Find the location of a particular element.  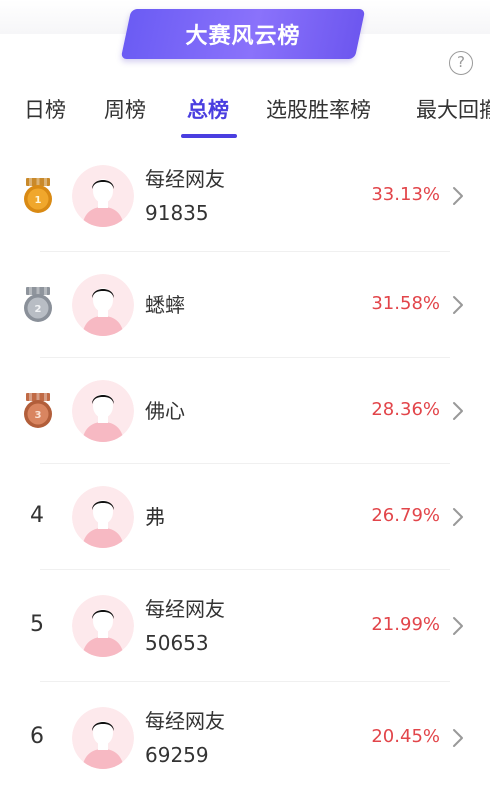

user-id: 50653 is located at coordinates (177, 643).